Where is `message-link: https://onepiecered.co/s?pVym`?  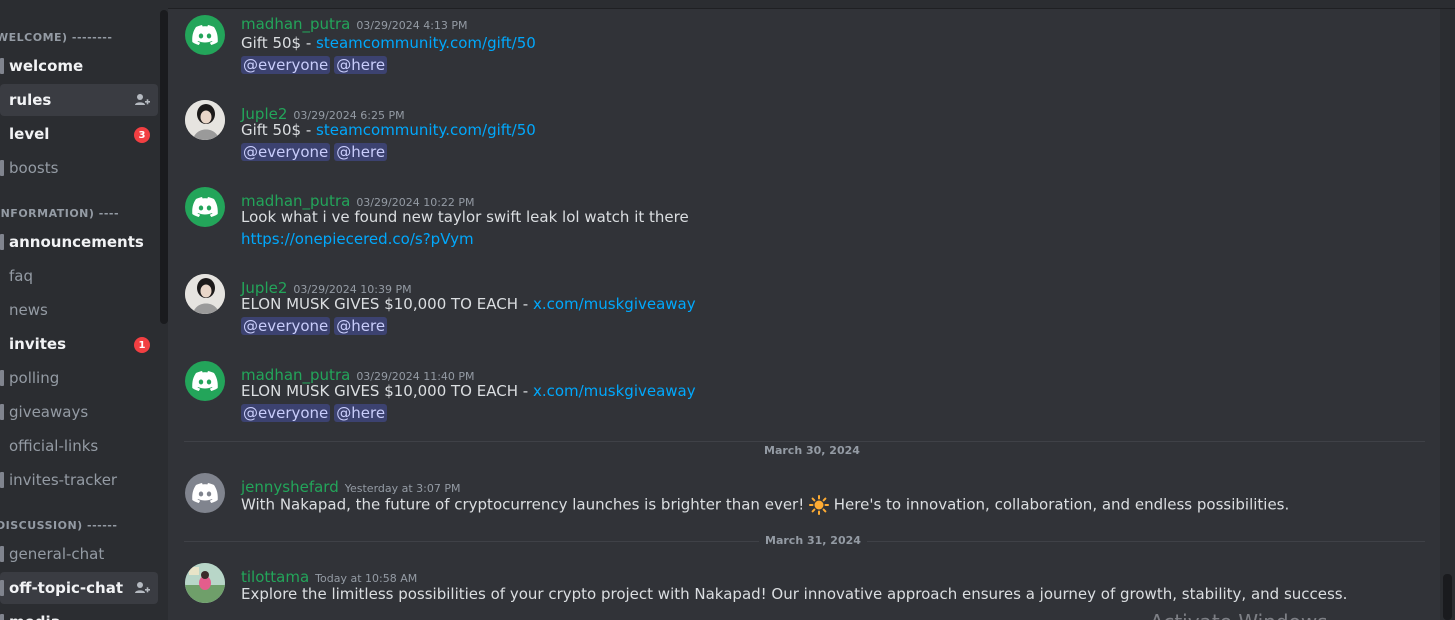 message-link: https://onepiecered.co/s?pVym is located at coordinates (357, 239).